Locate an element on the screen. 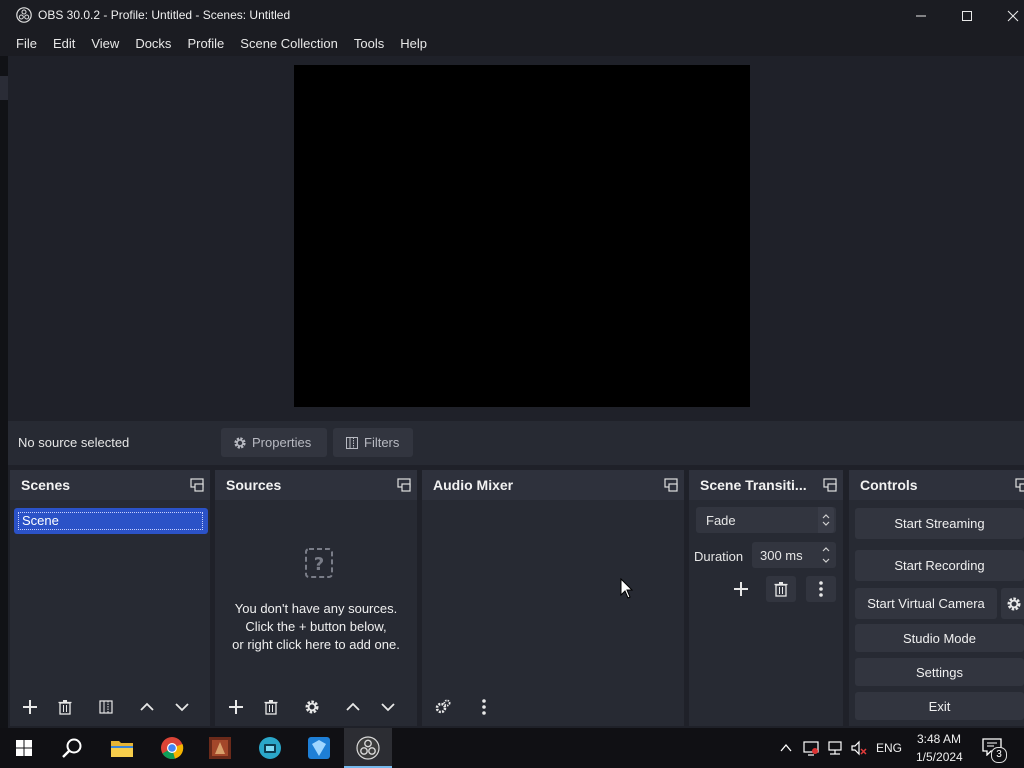 The width and height of the screenshot is (1024, 768). more-vertical-icon is located at coordinates (821, 589).